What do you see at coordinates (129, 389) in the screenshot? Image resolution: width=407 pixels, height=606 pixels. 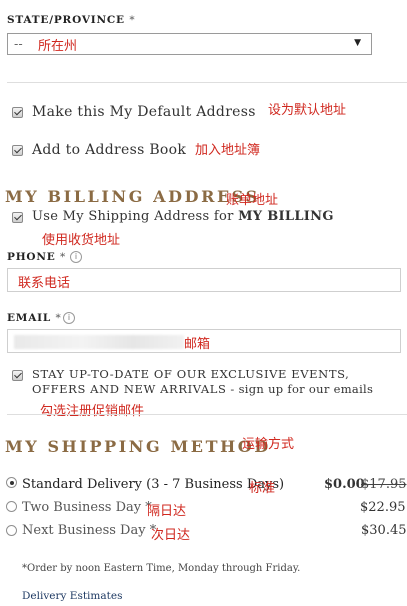 I see `newsletter-caps: OFFERS AND NEW ARRIVALS` at bounding box center [129, 389].